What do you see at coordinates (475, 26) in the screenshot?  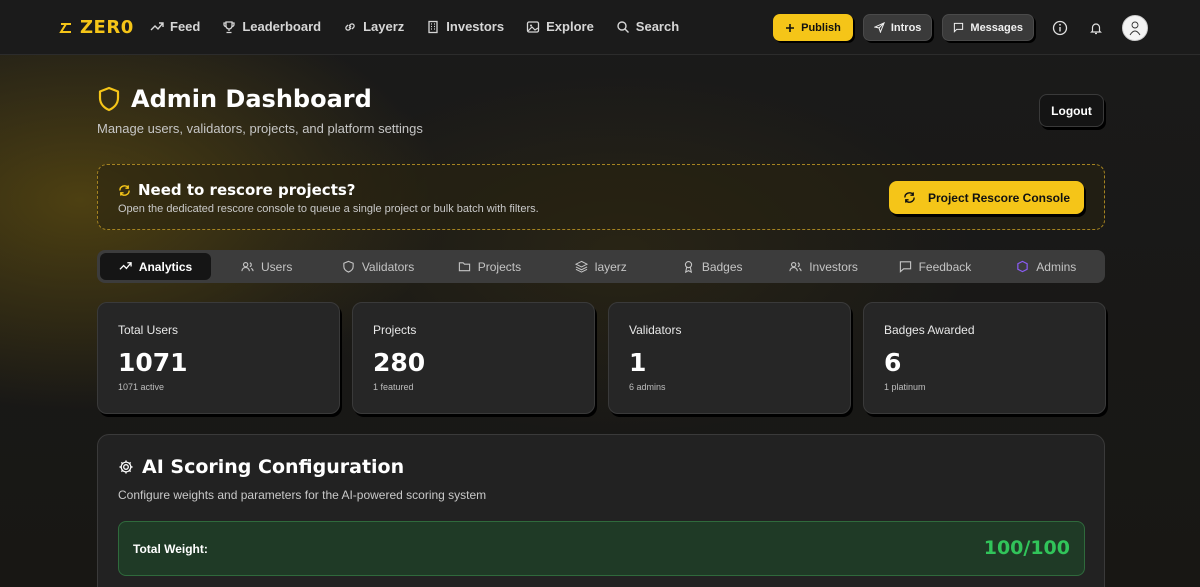 I see `nav-link-label: Investors` at bounding box center [475, 26].